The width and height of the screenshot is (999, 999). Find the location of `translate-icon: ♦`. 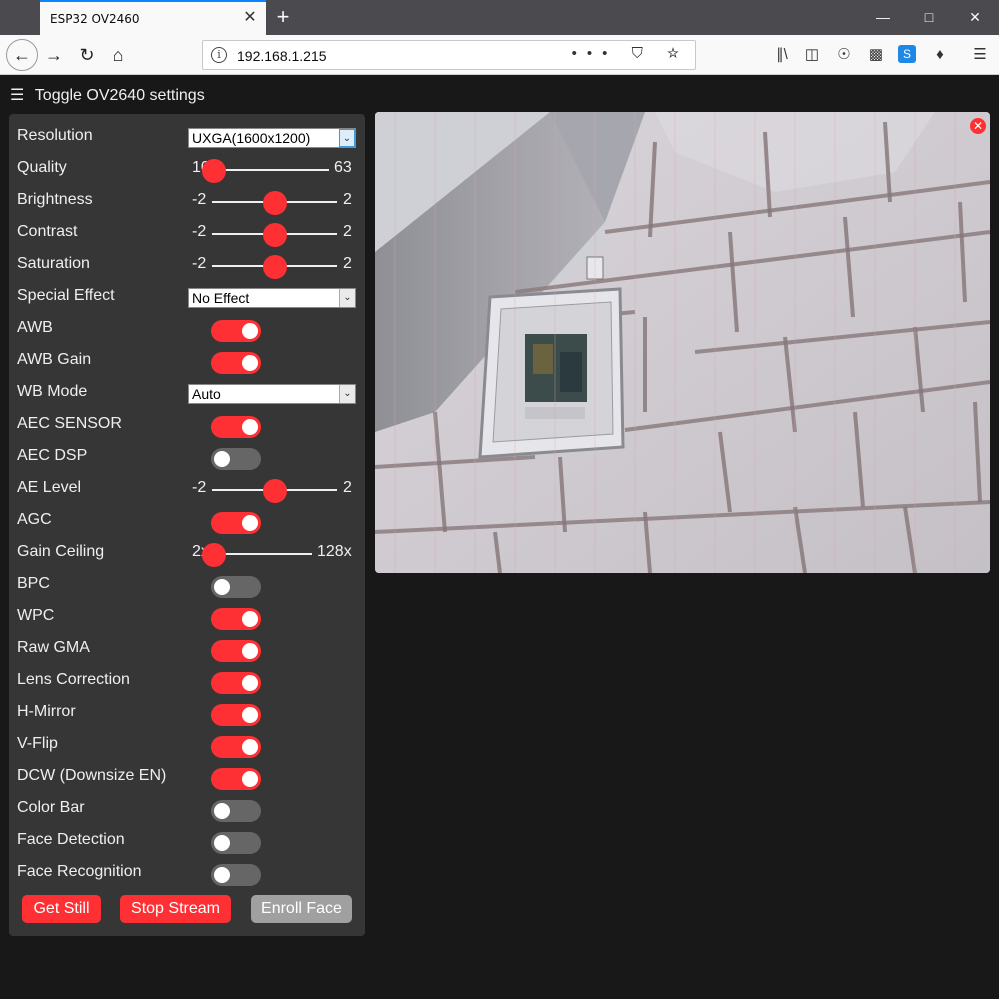

translate-icon: ♦ is located at coordinates (940, 55).